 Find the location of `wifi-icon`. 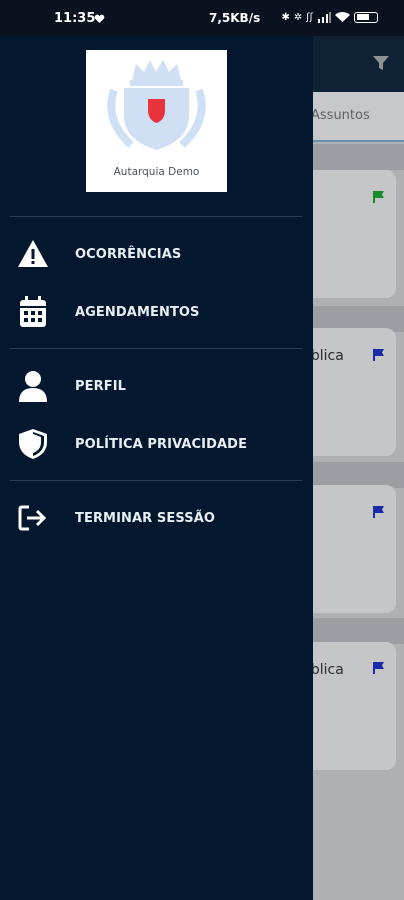

wifi-icon is located at coordinates (342, 17).